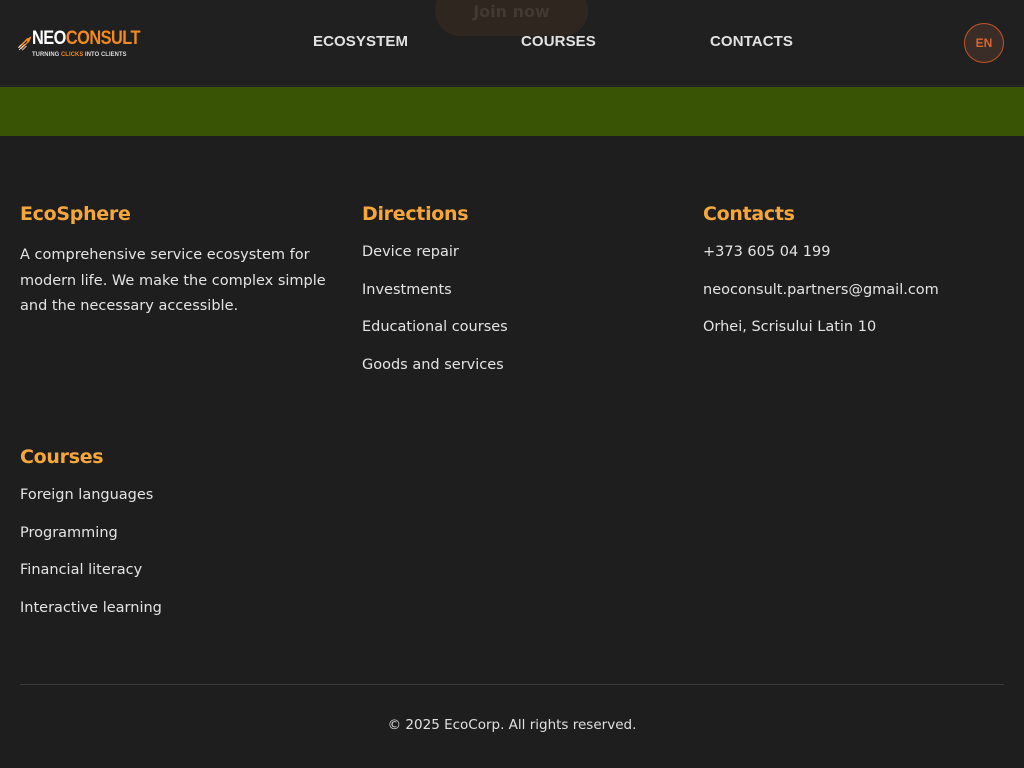  What do you see at coordinates (511, 18) in the screenshot?
I see `join-now-button: Join now` at bounding box center [511, 18].